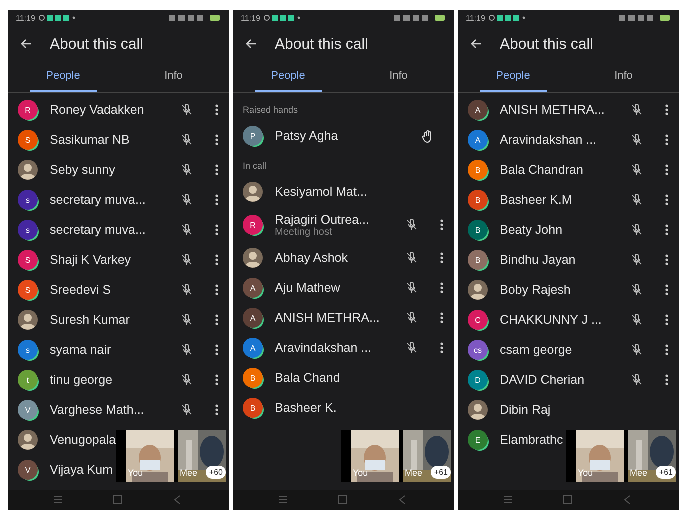 Image resolution: width=685 pixels, height=510 pixels. What do you see at coordinates (307, 378) in the screenshot?
I see `participant-name: Bala Chand` at bounding box center [307, 378].